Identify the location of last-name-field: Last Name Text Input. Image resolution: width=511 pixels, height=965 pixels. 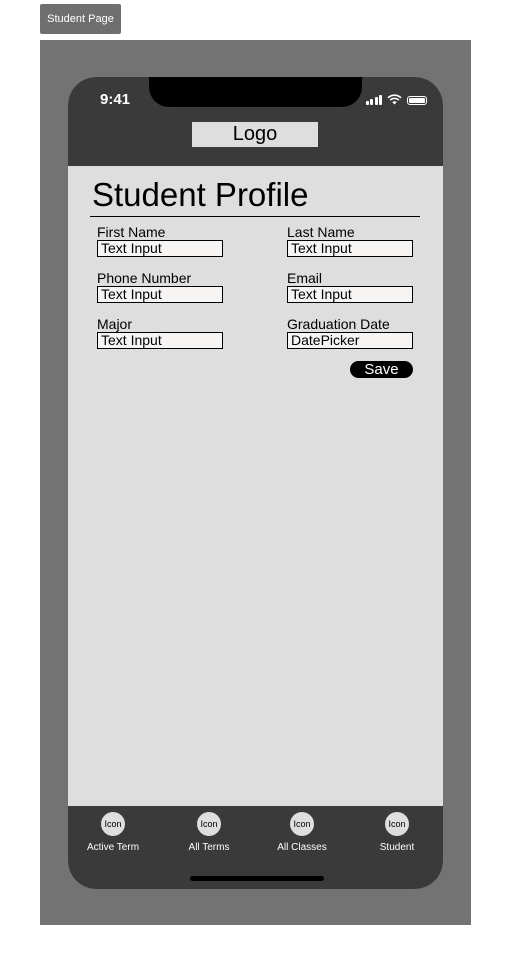
(350, 240).